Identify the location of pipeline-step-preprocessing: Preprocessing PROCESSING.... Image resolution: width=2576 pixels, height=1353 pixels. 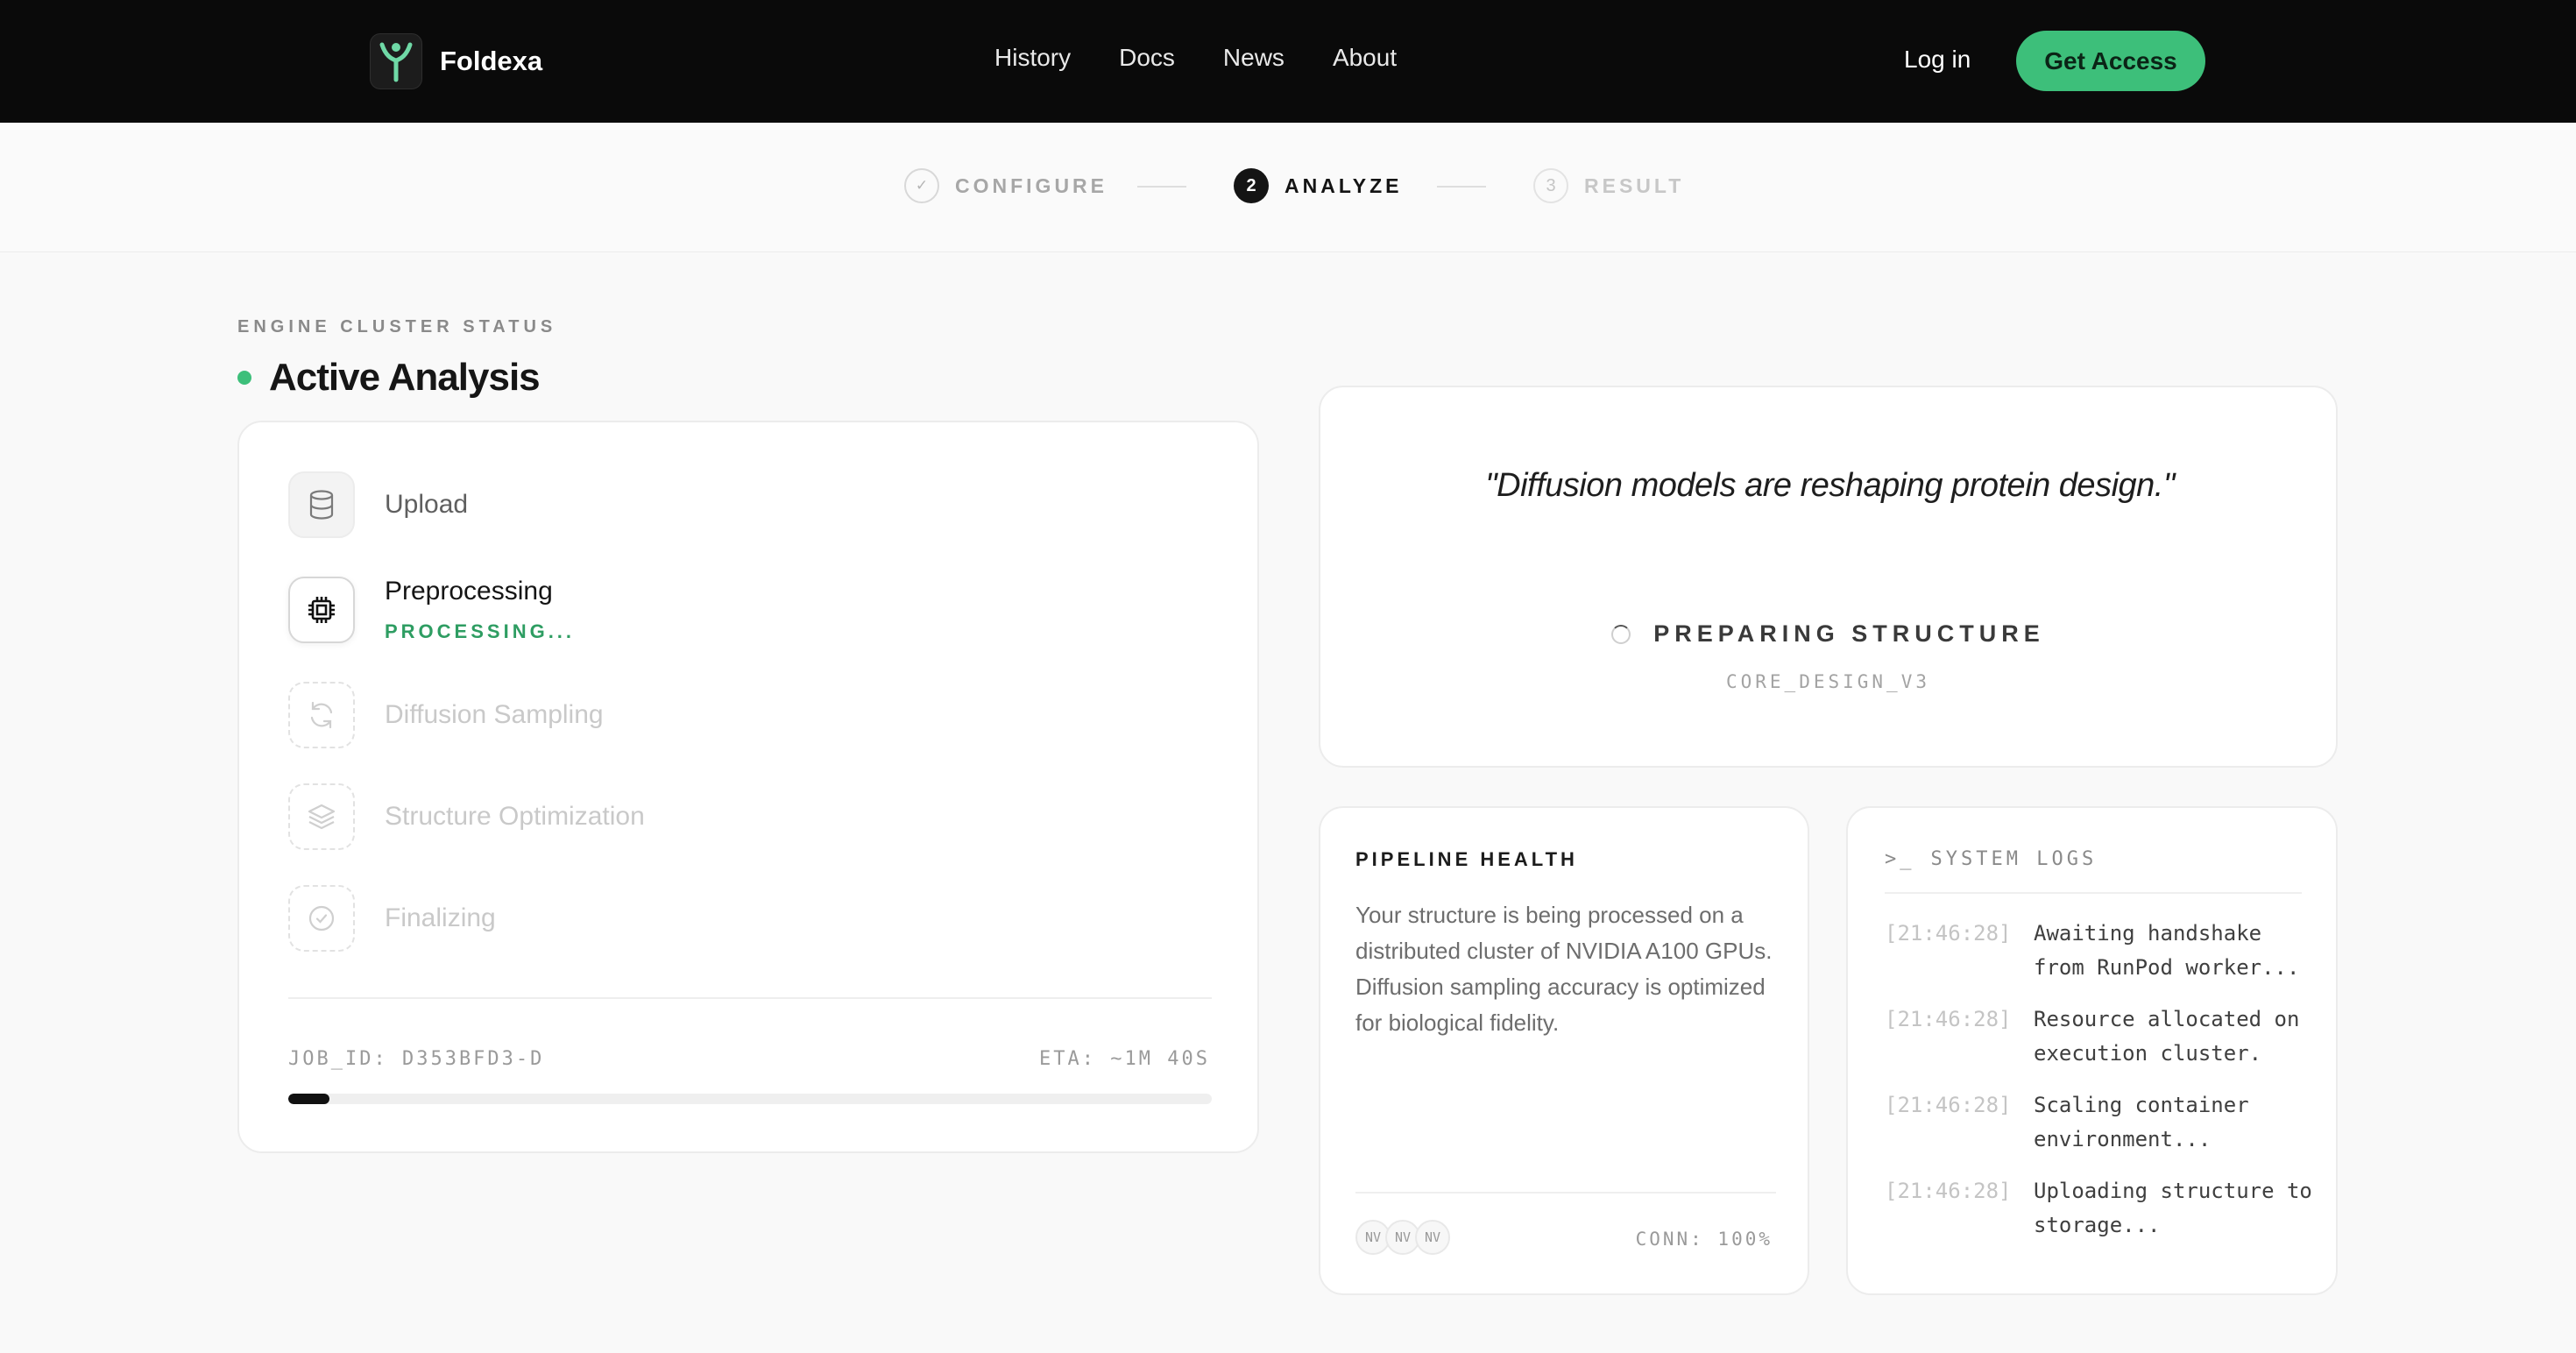
(431, 610).